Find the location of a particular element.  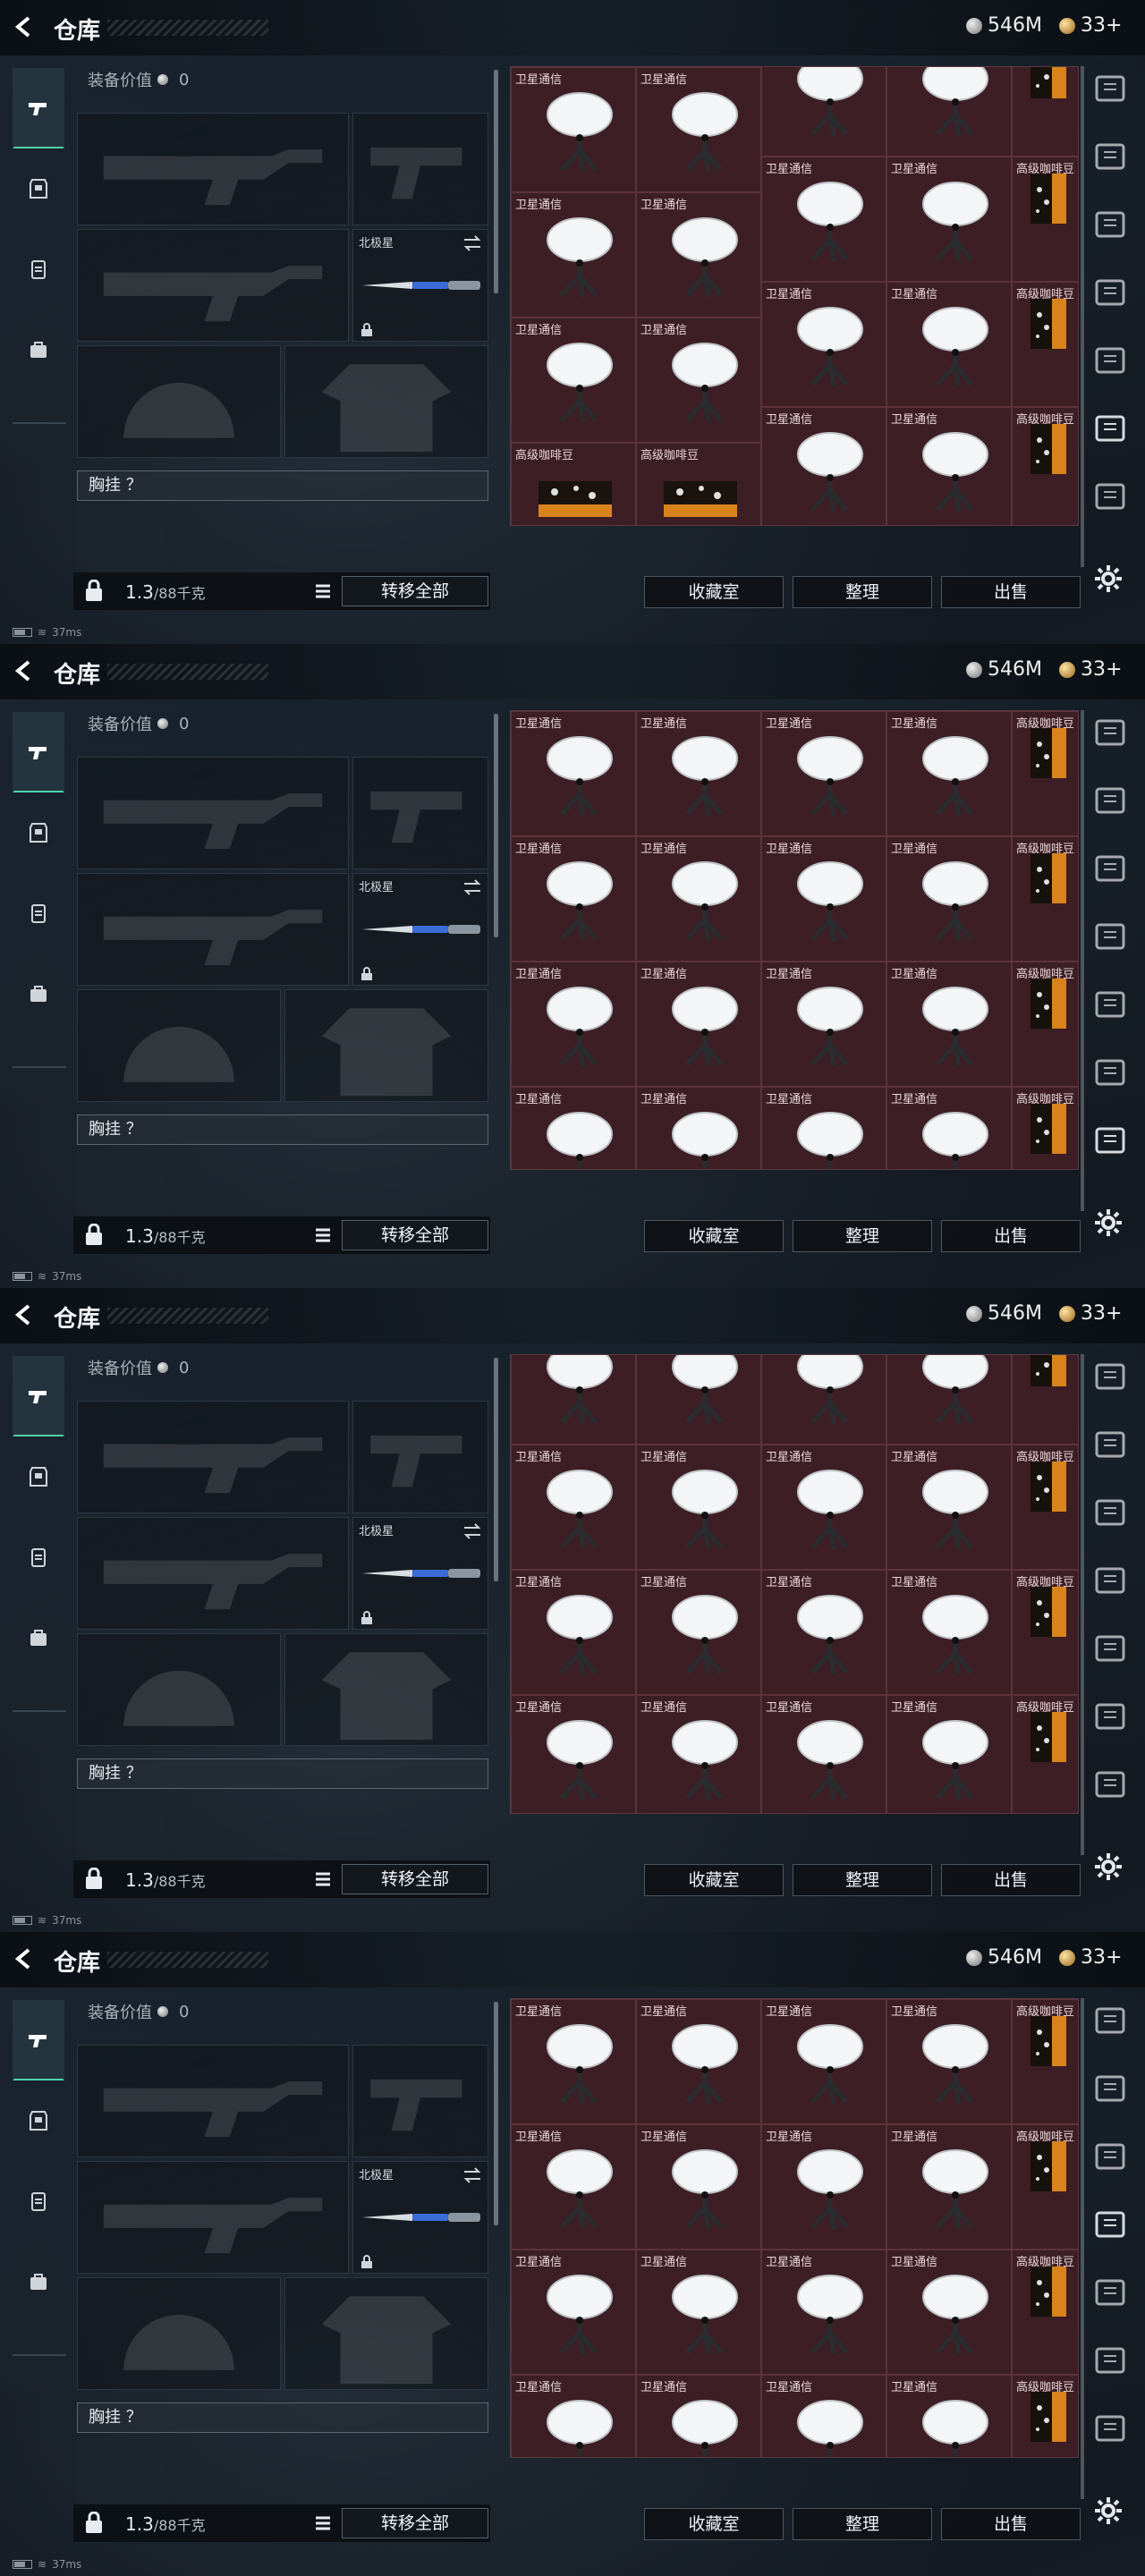

secondary-weapon-slot is located at coordinates (213, 285).